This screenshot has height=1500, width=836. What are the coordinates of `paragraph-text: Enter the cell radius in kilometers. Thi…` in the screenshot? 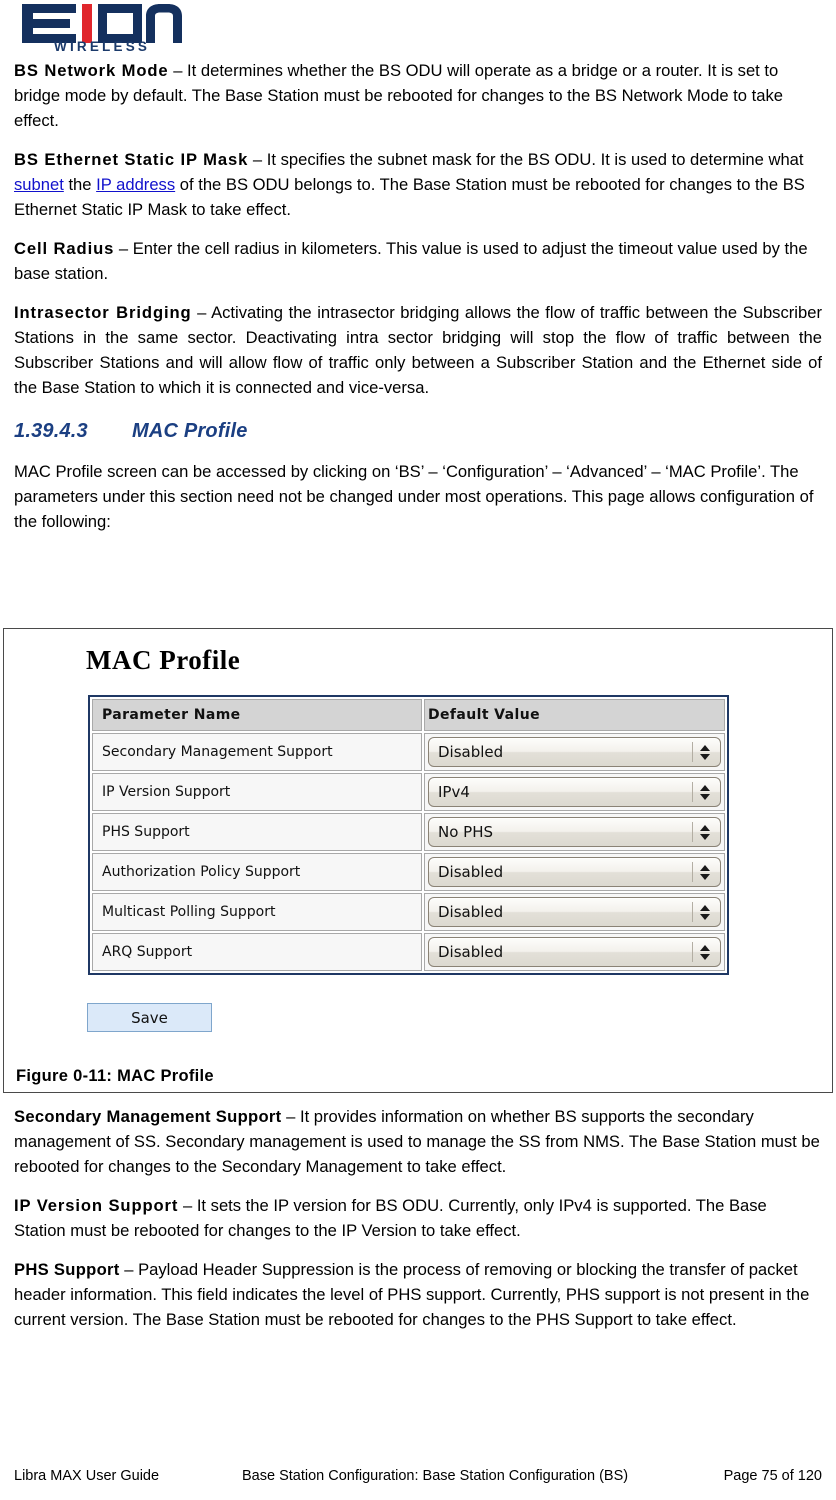 It's located at (411, 261).